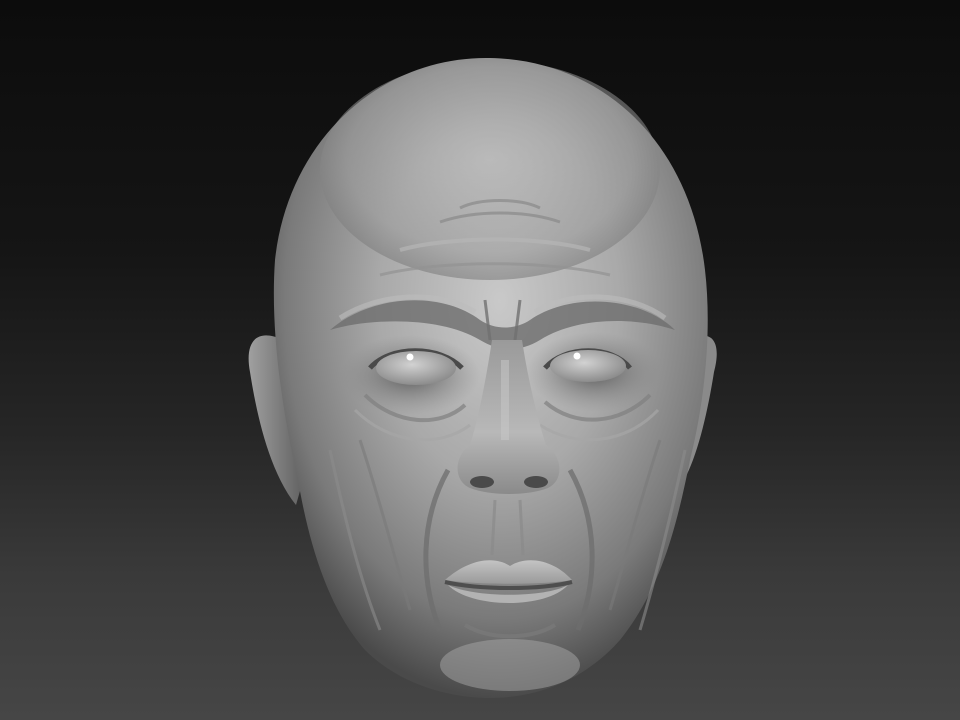 The height and width of the screenshot is (720, 960). I want to click on cranium-highlight, so click(490, 170).